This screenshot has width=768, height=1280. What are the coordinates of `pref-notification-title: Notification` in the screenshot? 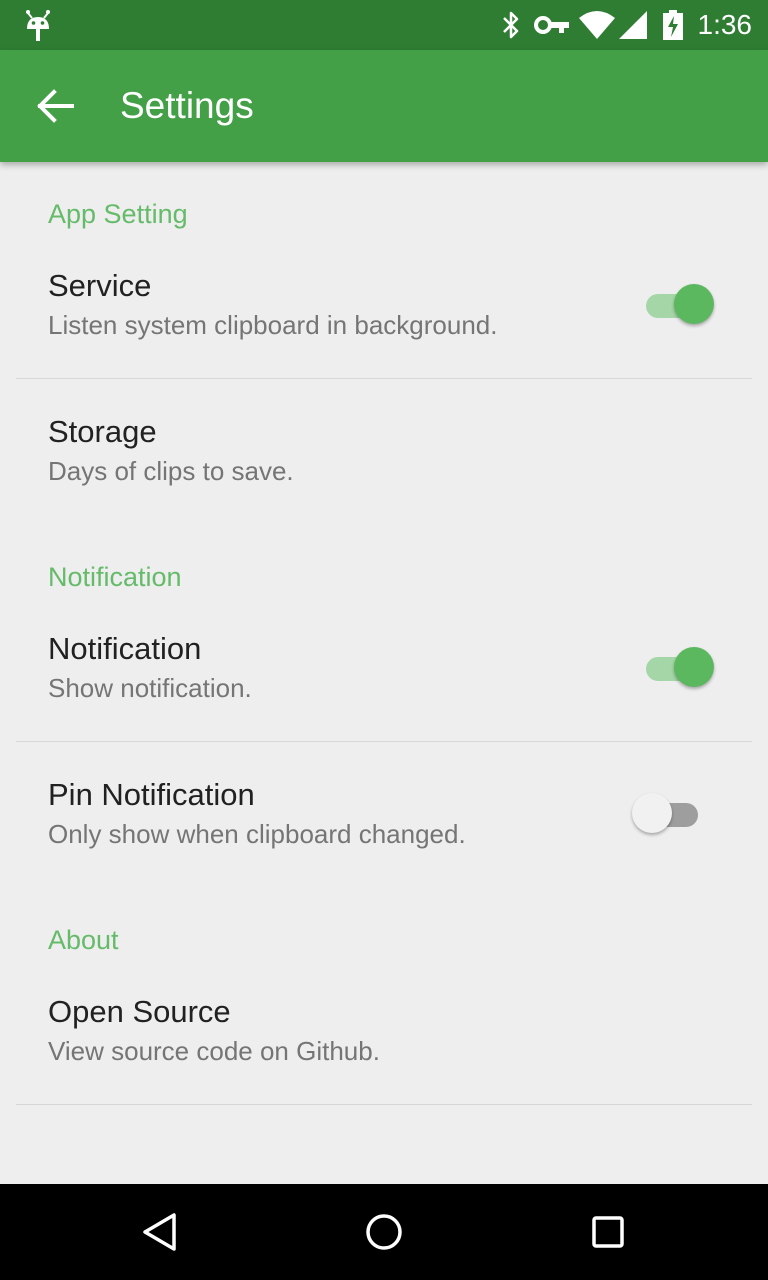 It's located at (125, 648).